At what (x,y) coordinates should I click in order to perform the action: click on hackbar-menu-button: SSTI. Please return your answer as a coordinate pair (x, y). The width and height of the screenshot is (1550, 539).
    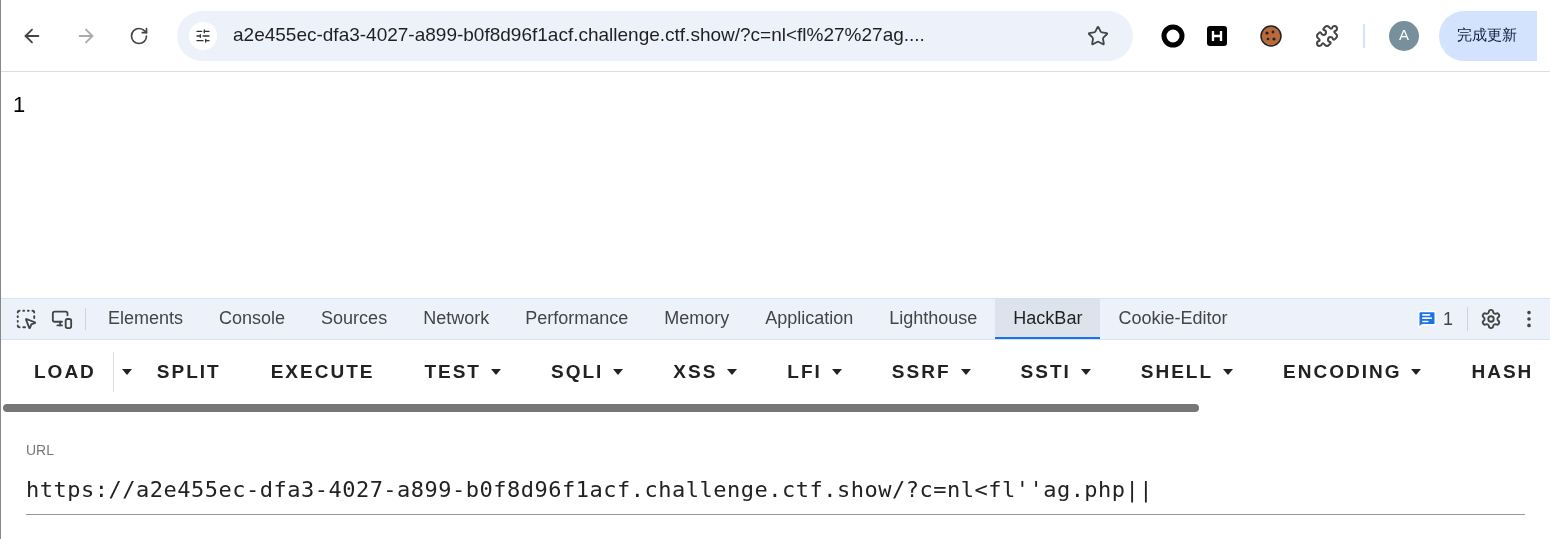
    Looking at the image, I should click on (1055, 372).